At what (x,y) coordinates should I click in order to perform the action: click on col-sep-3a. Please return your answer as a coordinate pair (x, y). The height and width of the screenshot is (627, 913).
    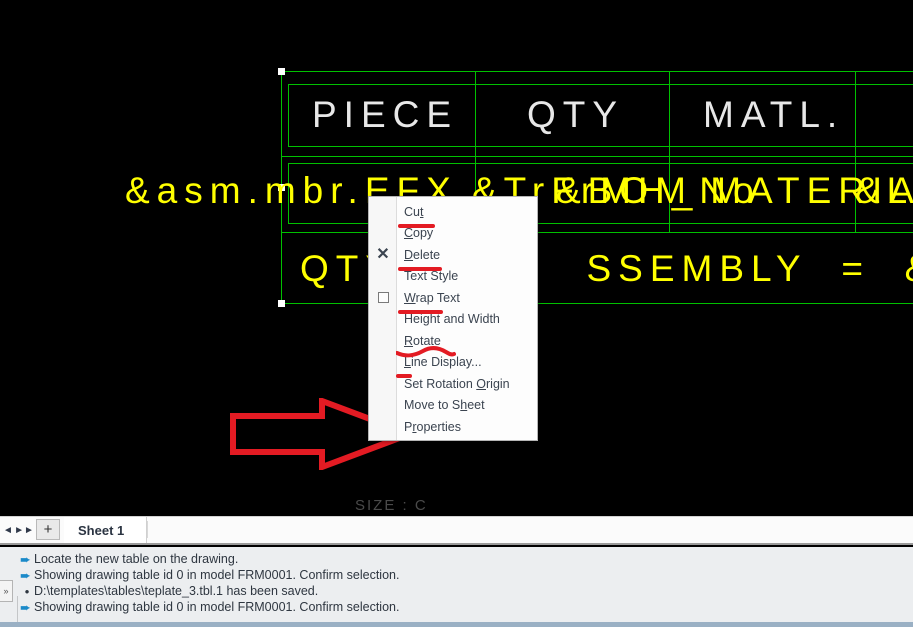
    Looking at the image, I should click on (855, 113).